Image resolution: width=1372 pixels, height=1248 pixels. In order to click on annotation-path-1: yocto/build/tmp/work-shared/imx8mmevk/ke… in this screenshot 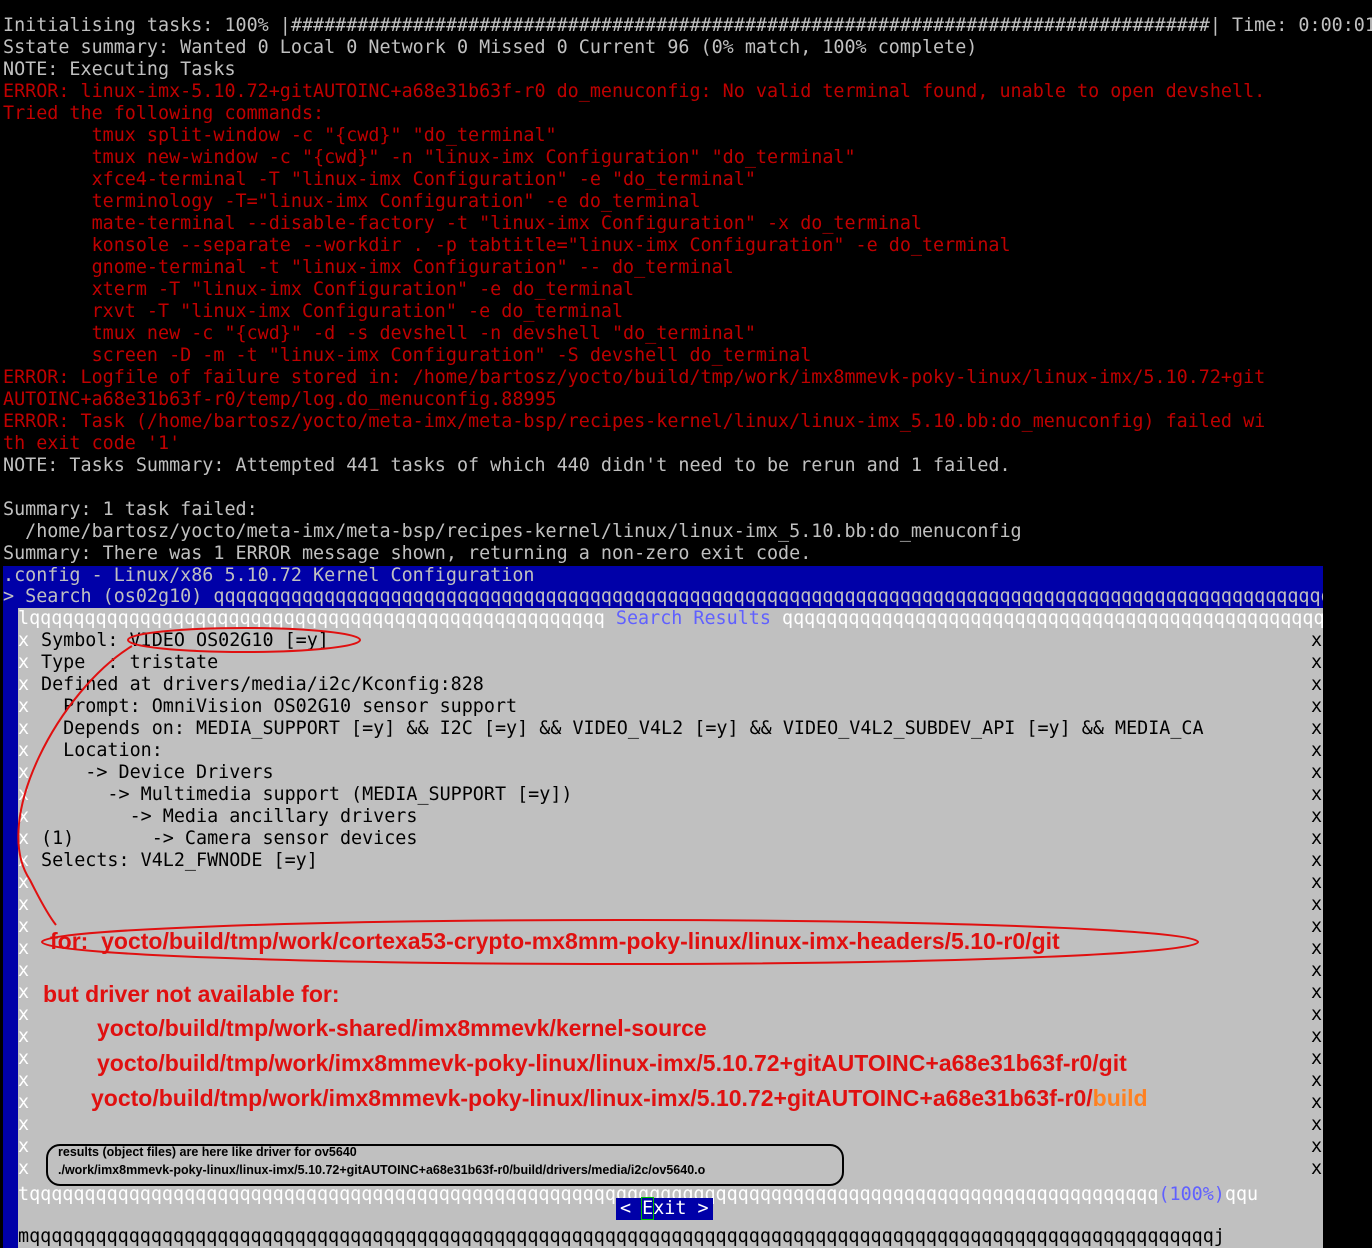, I will do `click(402, 1028)`.